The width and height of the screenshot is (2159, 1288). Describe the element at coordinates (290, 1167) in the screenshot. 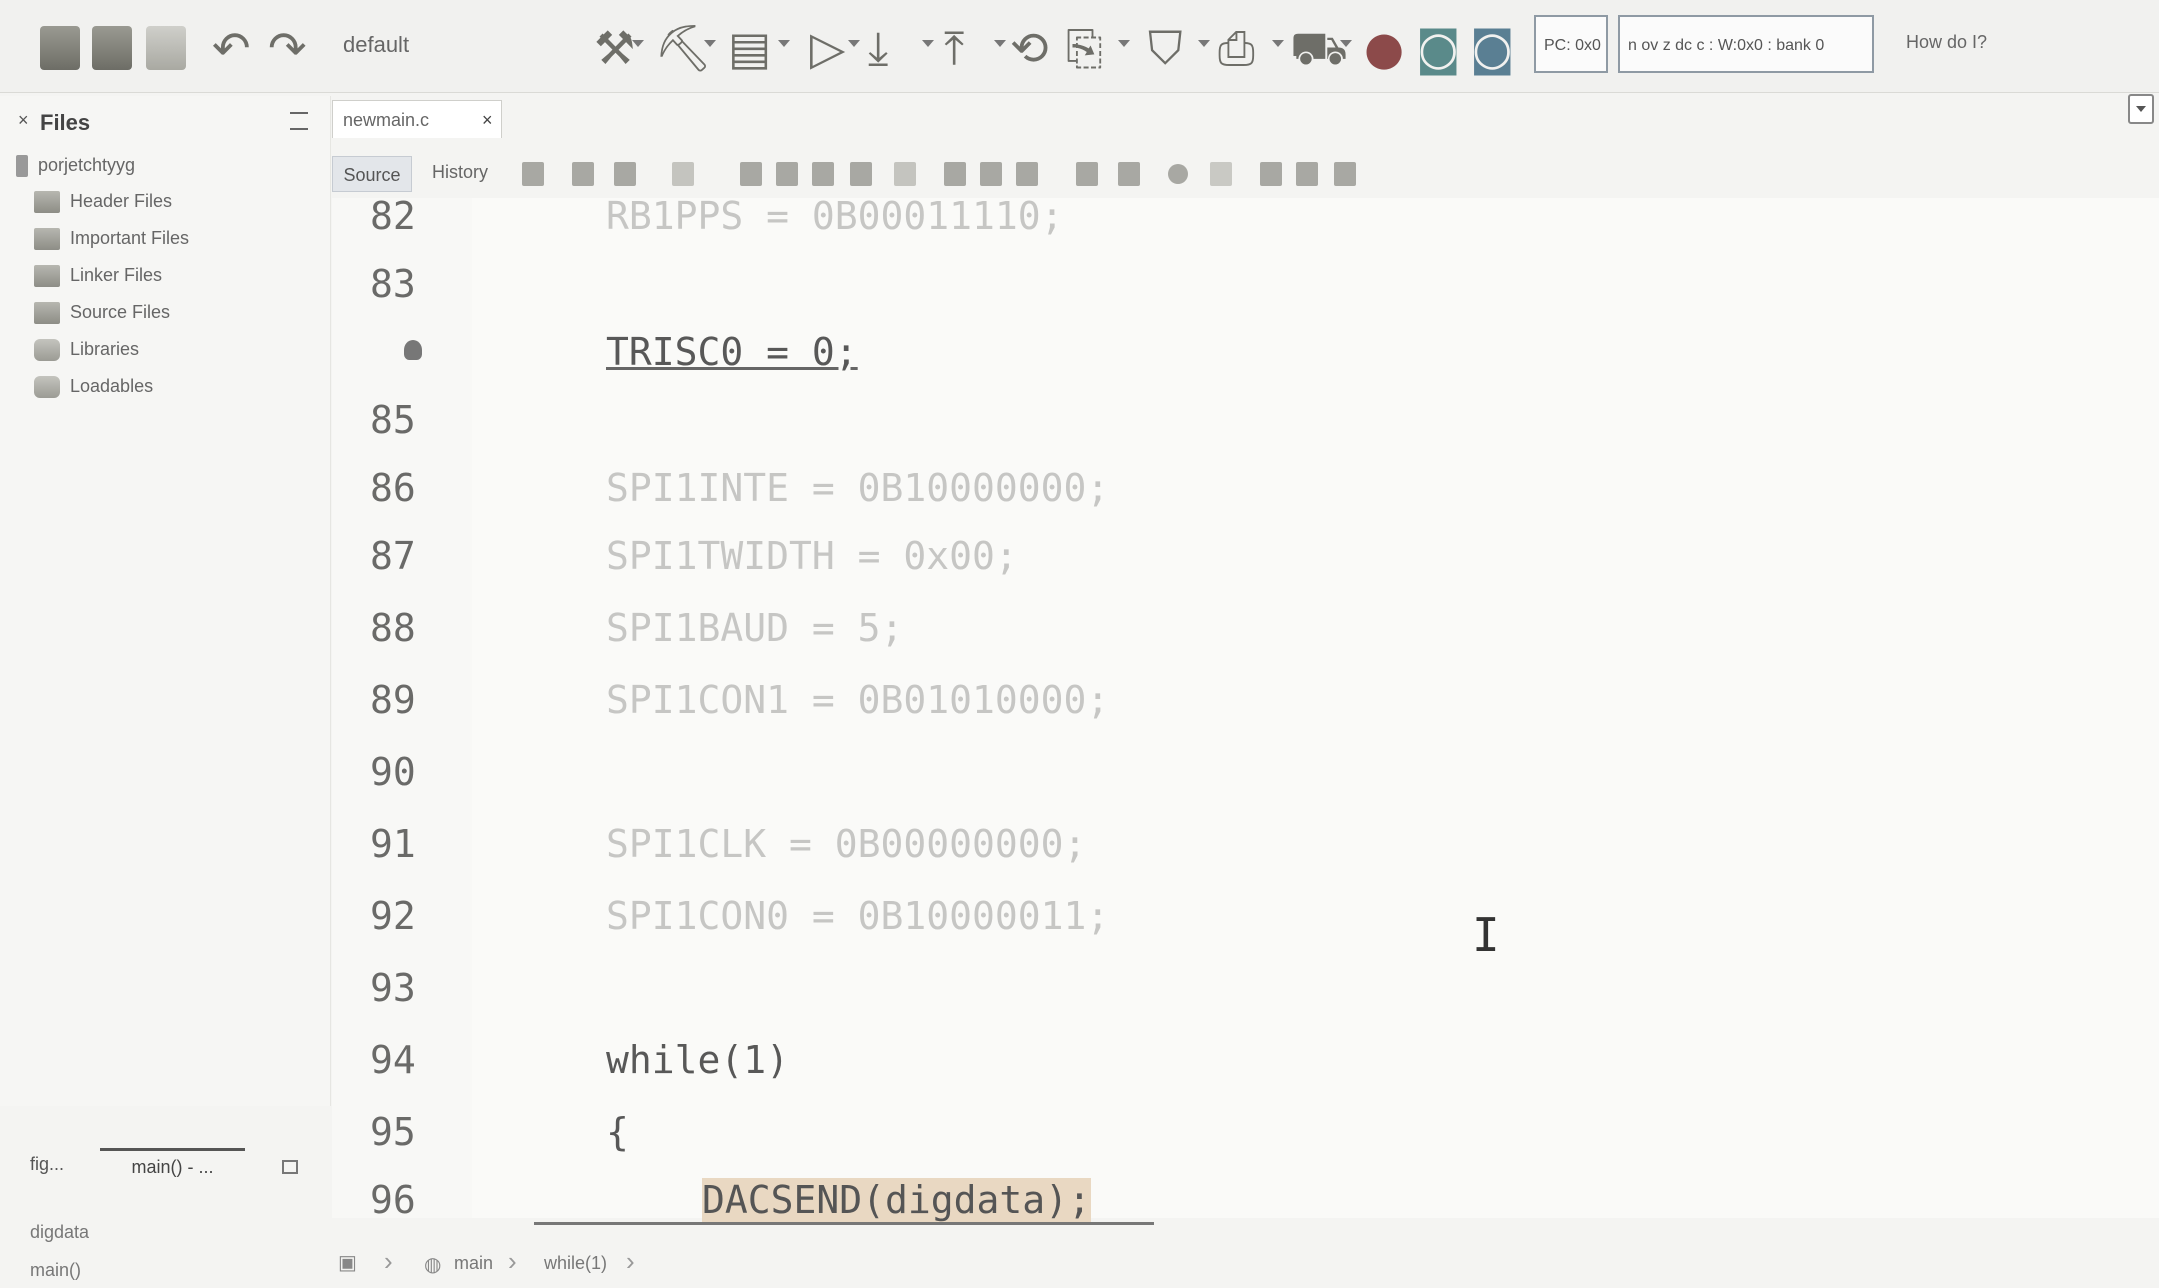

I see `minimize-navigator-icon` at that location.